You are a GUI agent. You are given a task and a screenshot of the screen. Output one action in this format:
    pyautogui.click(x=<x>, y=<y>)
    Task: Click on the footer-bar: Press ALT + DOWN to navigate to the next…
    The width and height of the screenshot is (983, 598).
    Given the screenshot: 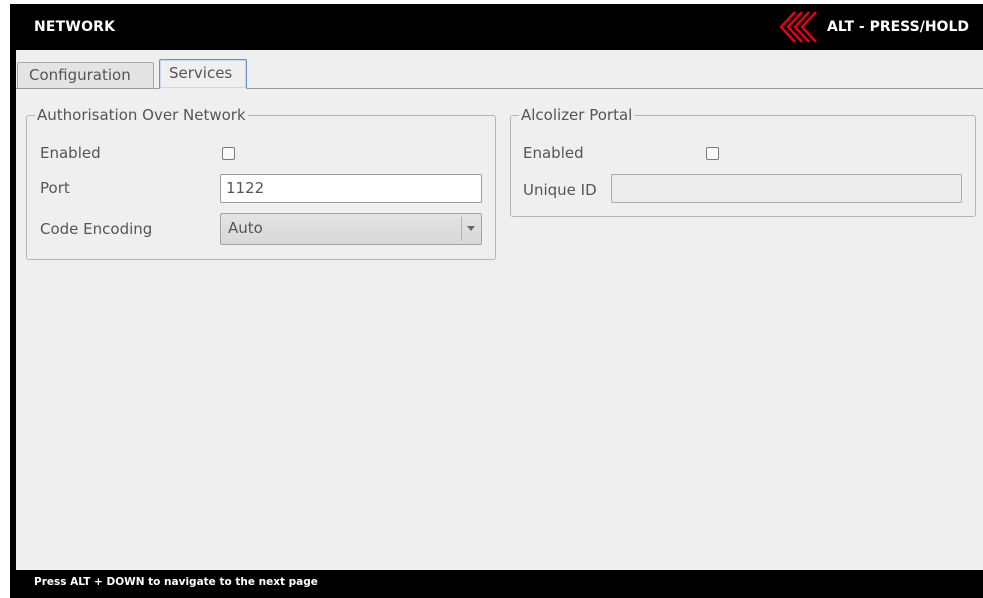 What is the action you would take?
    pyautogui.click(x=496, y=584)
    